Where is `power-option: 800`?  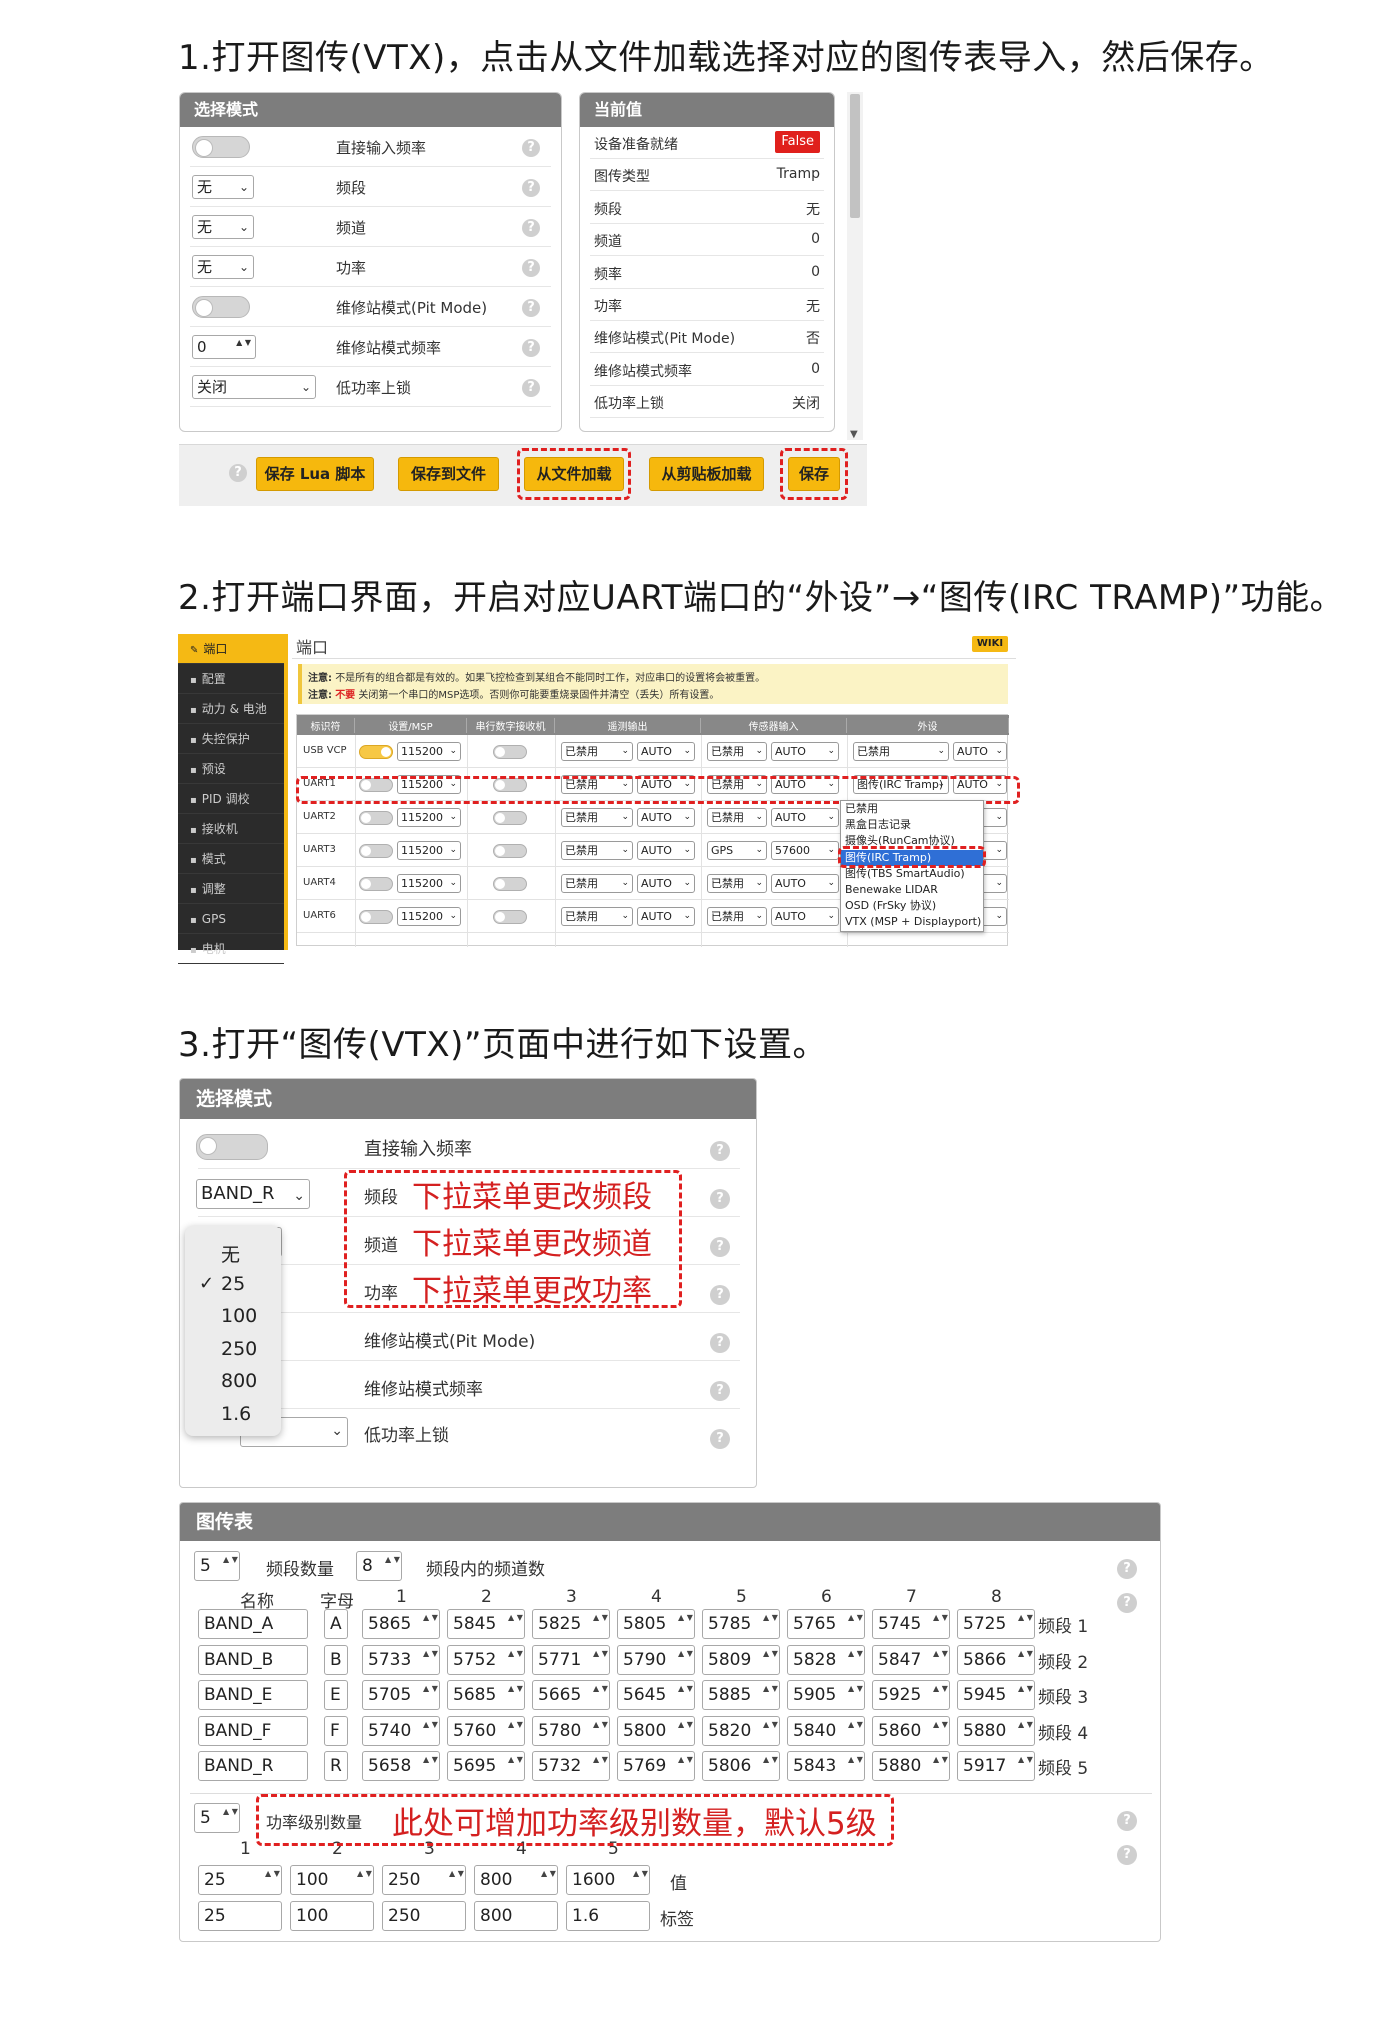 power-option: 800 is located at coordinates (233, 1383).